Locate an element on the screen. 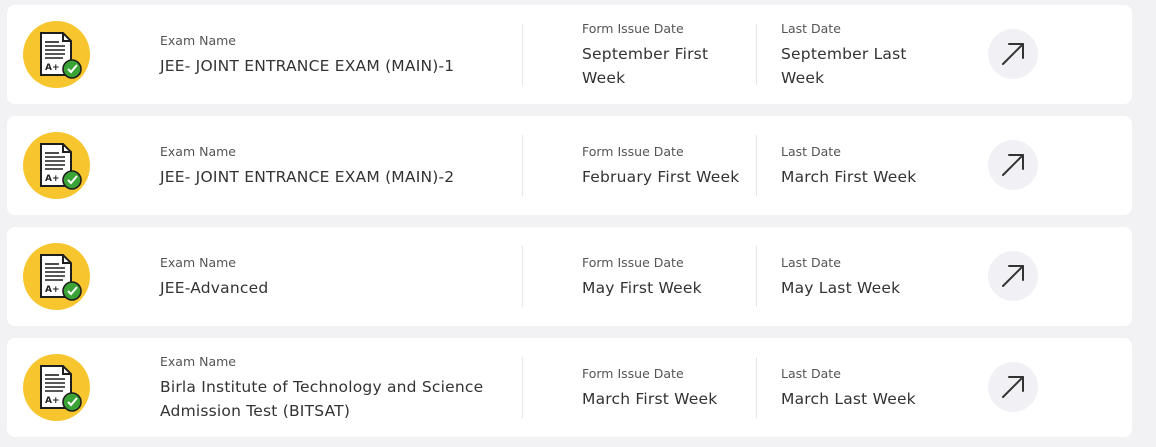 The height and width of the screenshot is (447, 1156). last-date: March First Week is located at coordinates (849, 176).